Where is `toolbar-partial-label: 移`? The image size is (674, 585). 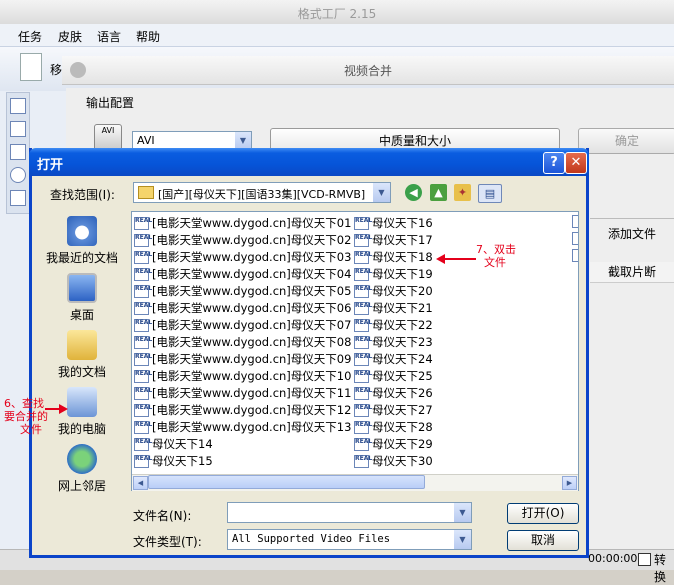 toolbar-partial-label: 移 is located at coordinates (56, 70).